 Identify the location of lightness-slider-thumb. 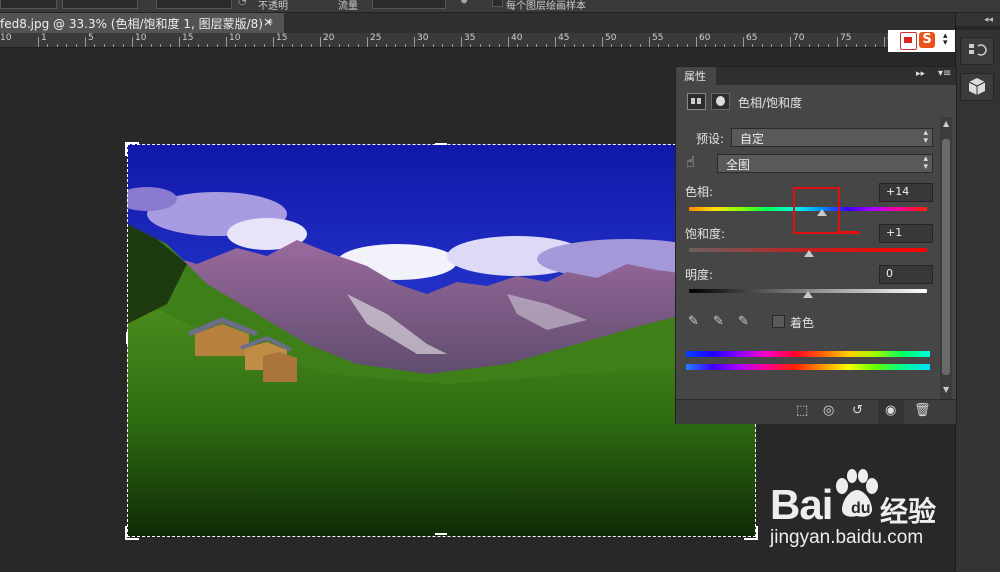
(808, 294).